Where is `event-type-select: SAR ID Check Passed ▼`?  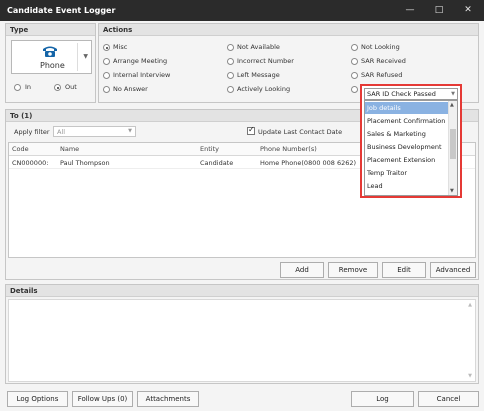 event-type-select: SAR ID Check Passed ▼ is located at coordinates (411, 94).